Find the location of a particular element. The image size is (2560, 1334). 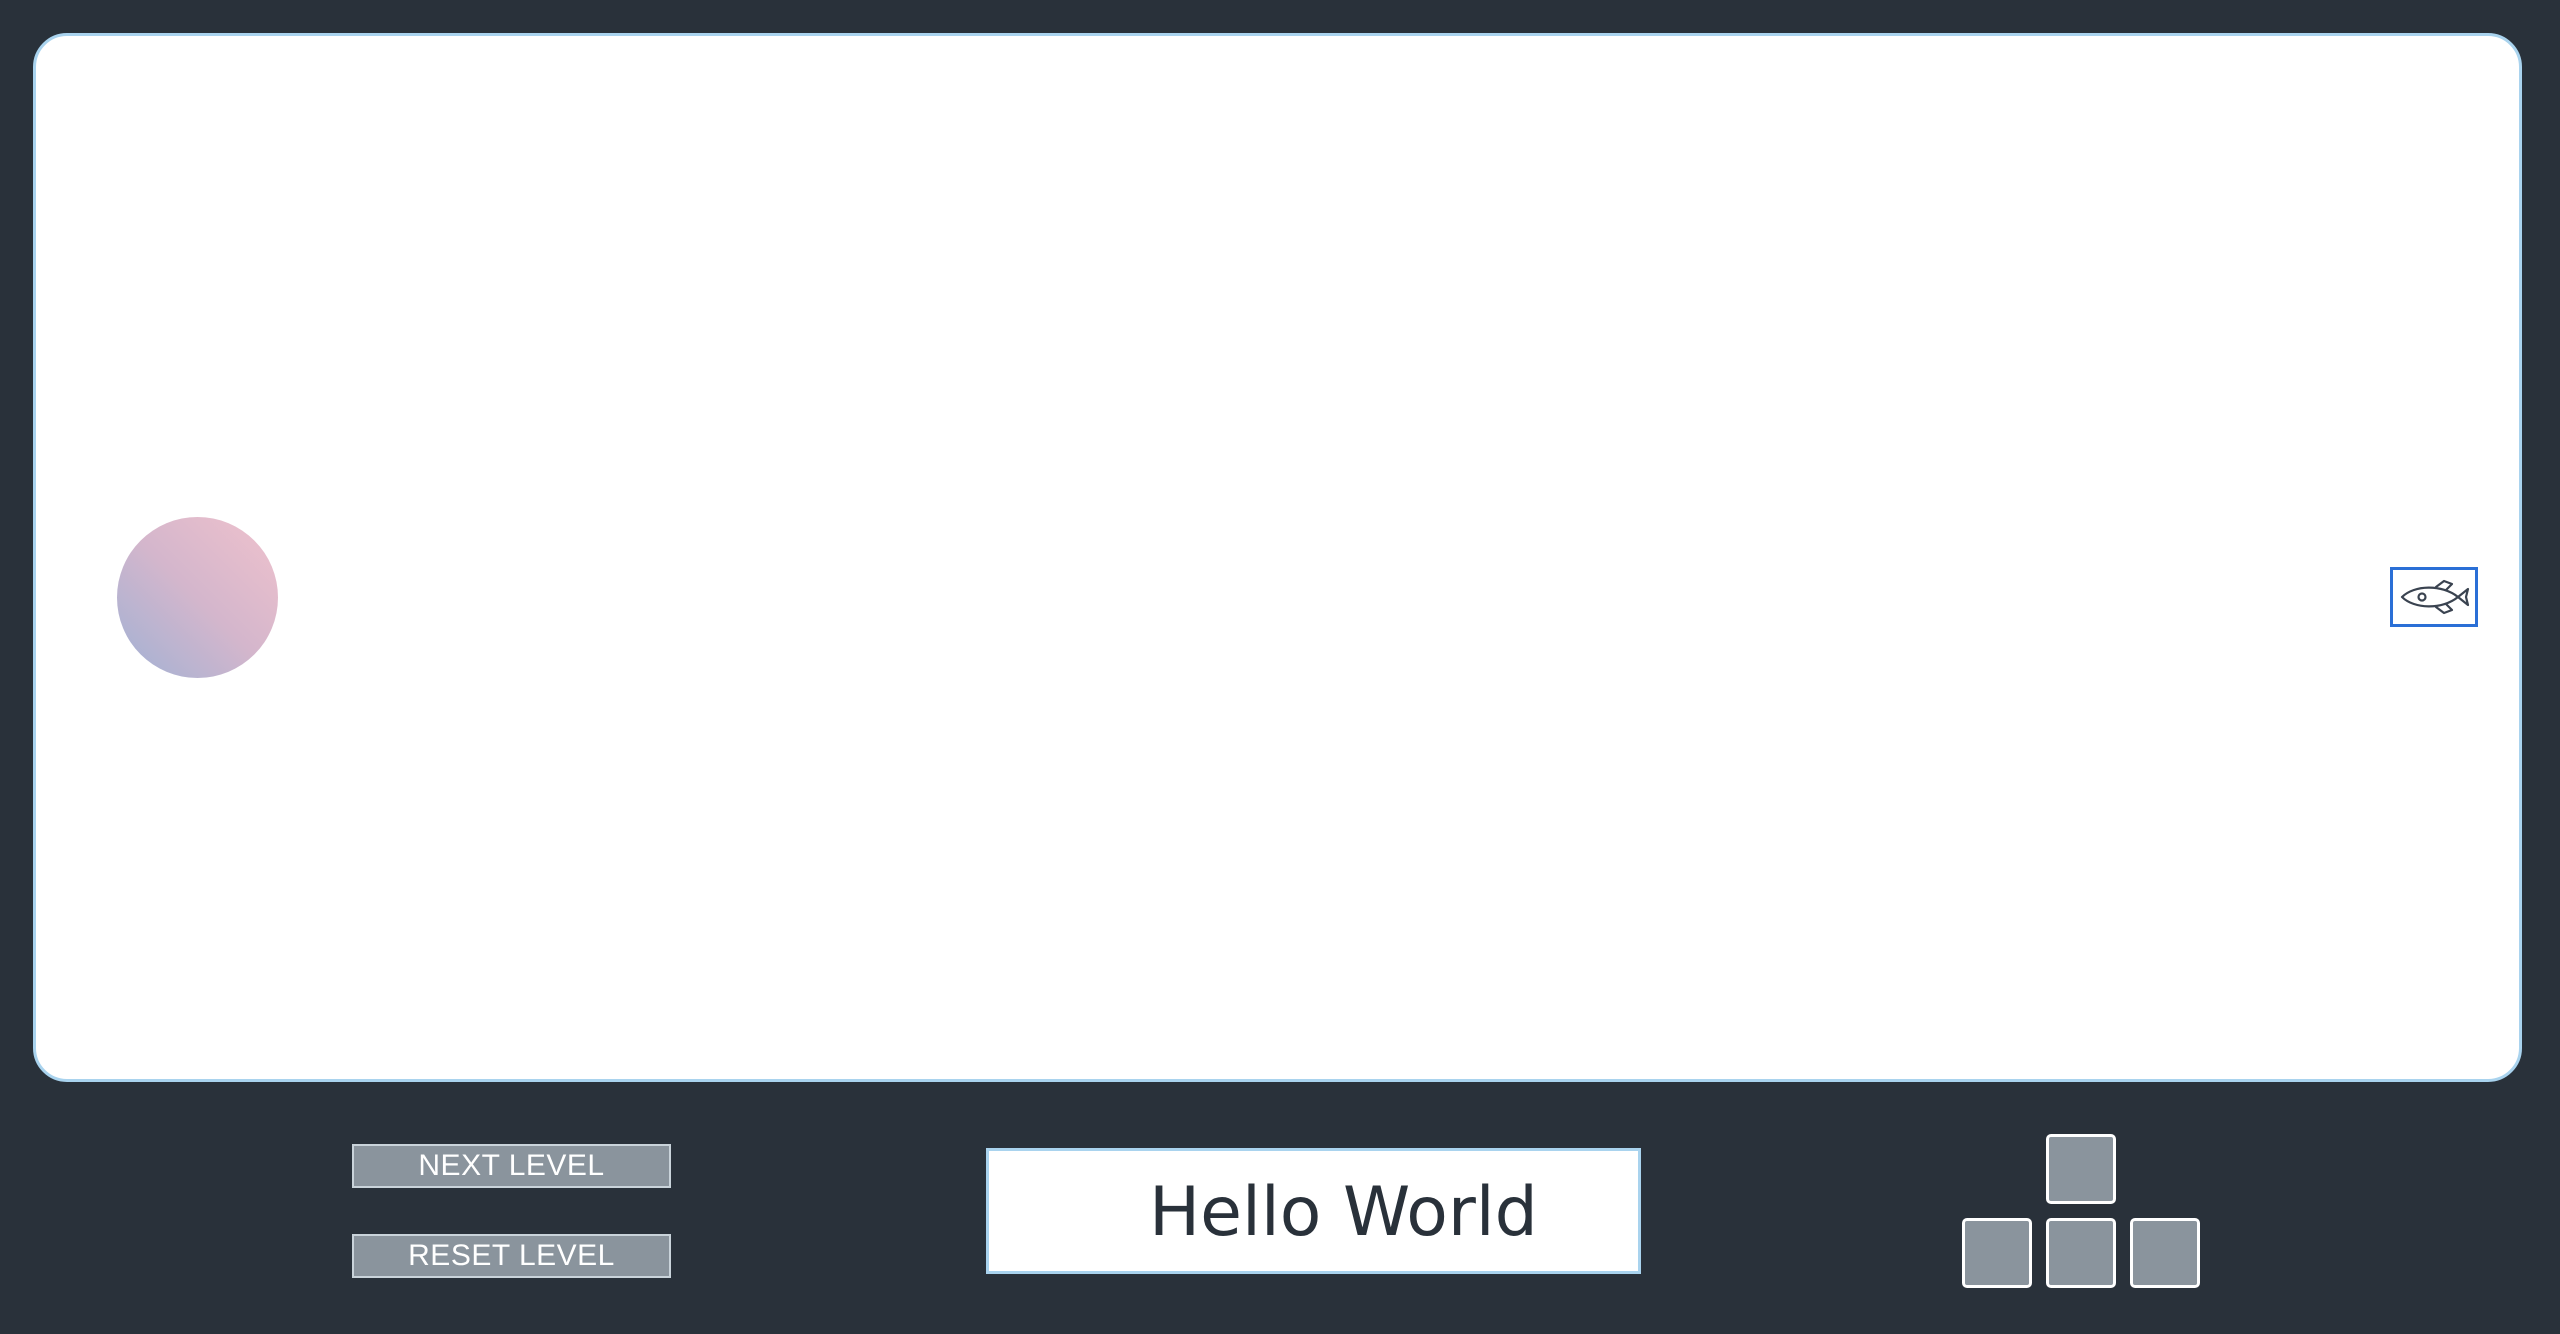

message-display: Hello World is located at coordinates (1313, 1211).